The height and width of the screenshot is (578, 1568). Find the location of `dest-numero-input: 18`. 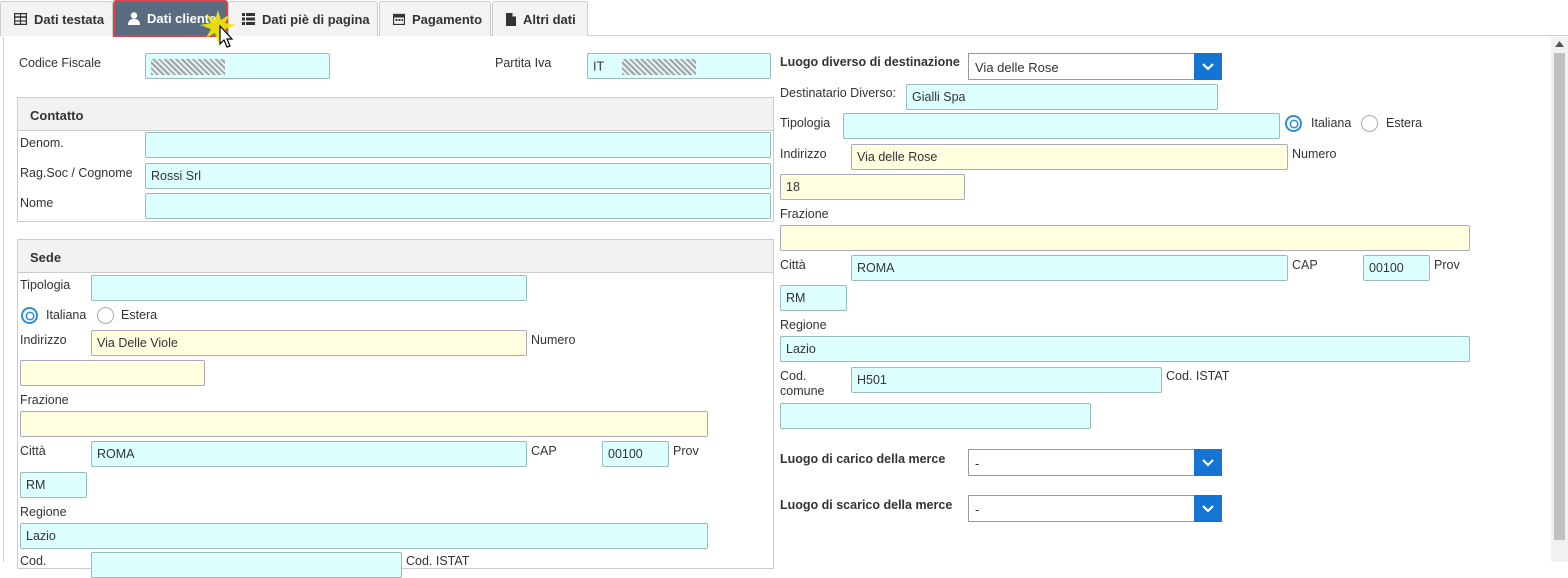

dest-numero-input: 18 is located at coordinates (872, 187).